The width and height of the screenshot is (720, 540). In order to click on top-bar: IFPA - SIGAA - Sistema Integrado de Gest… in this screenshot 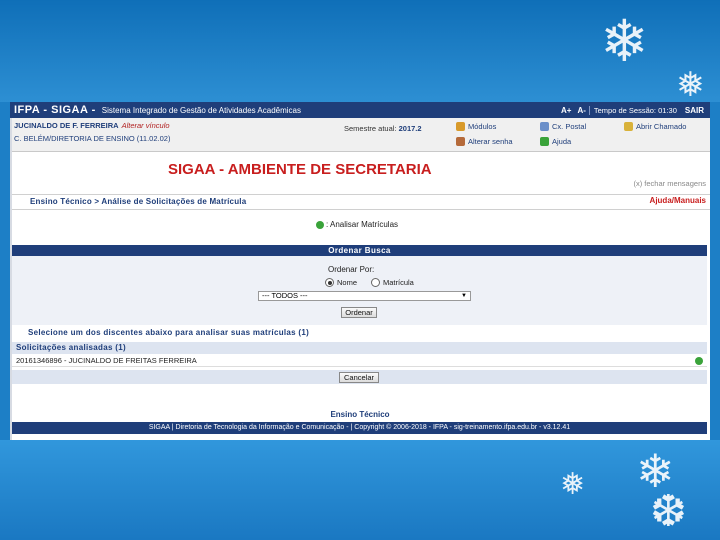, I will do `click(360, 110)`.